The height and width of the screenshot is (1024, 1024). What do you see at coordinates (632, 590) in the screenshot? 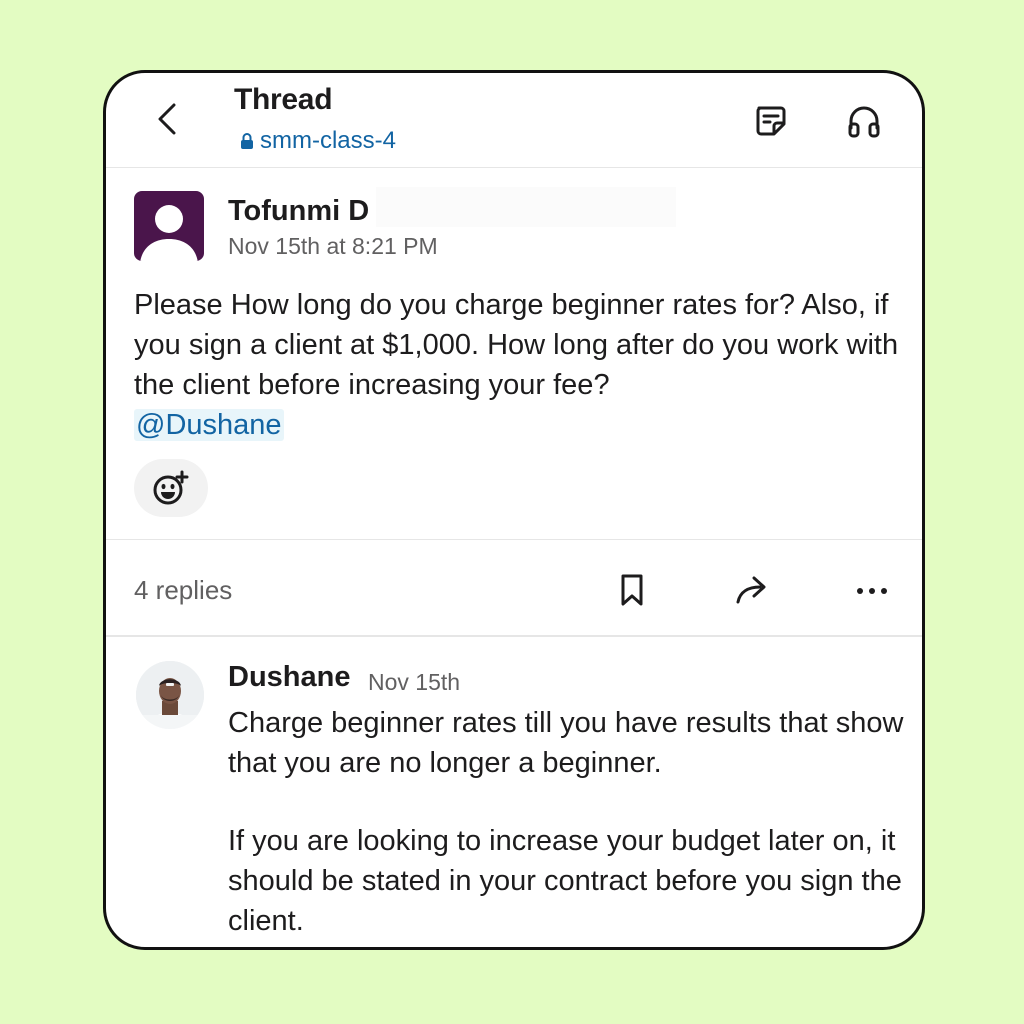
I see `bookmark-icon` at bounding box center [632, 590].